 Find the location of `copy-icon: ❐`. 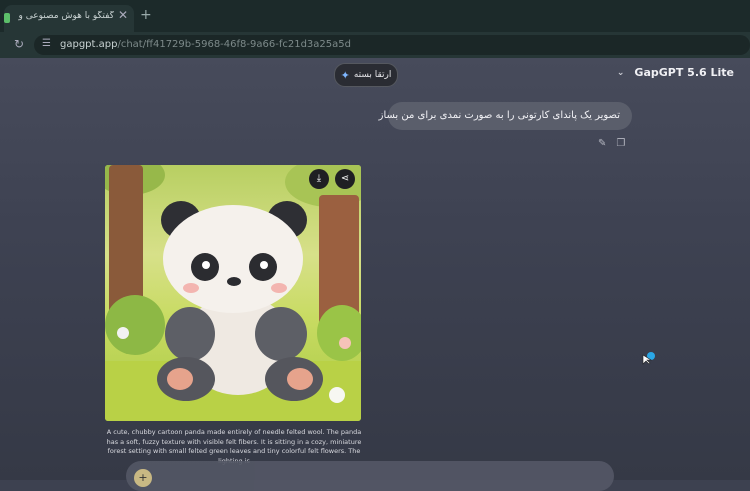

copy-icon: ❐ is located at coordinates (620, 143).